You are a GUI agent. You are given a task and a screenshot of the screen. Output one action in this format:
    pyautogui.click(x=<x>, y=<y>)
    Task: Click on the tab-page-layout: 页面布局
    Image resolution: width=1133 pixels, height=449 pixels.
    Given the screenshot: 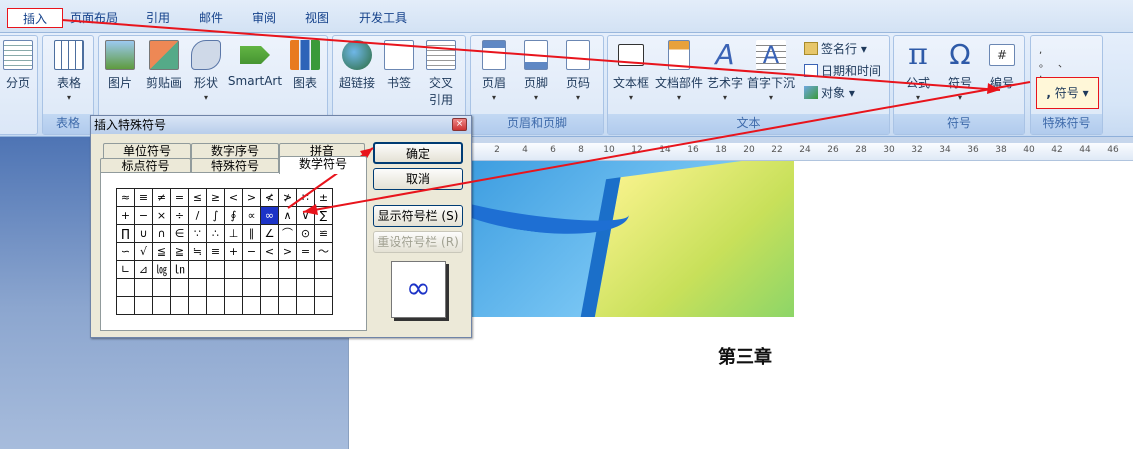 What is the action you would take?
    pyautogui.click(x=94, y=18)
    